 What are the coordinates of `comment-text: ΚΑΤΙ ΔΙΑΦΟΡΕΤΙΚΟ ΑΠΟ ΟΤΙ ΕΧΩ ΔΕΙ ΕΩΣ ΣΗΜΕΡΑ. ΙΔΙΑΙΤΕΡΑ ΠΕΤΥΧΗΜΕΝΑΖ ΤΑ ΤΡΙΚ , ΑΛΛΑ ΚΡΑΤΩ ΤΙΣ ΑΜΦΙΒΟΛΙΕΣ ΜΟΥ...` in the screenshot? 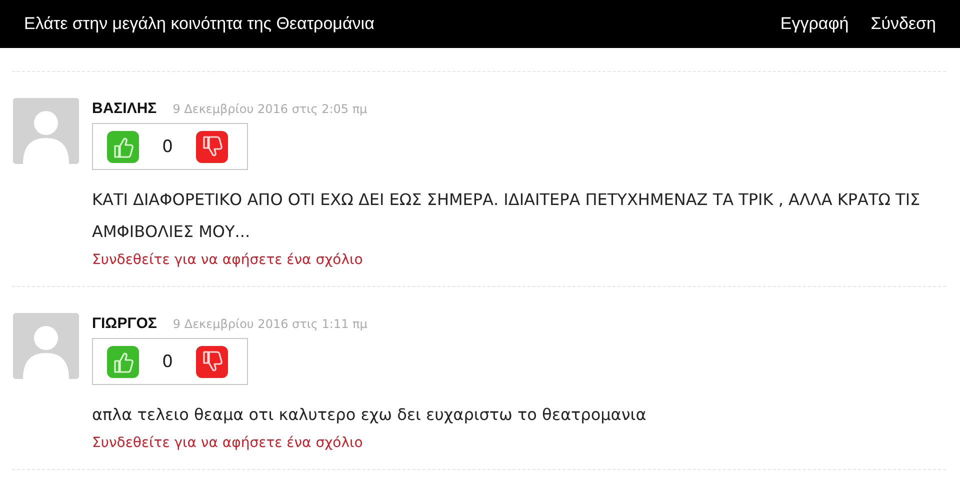 It's located at (507, 216).